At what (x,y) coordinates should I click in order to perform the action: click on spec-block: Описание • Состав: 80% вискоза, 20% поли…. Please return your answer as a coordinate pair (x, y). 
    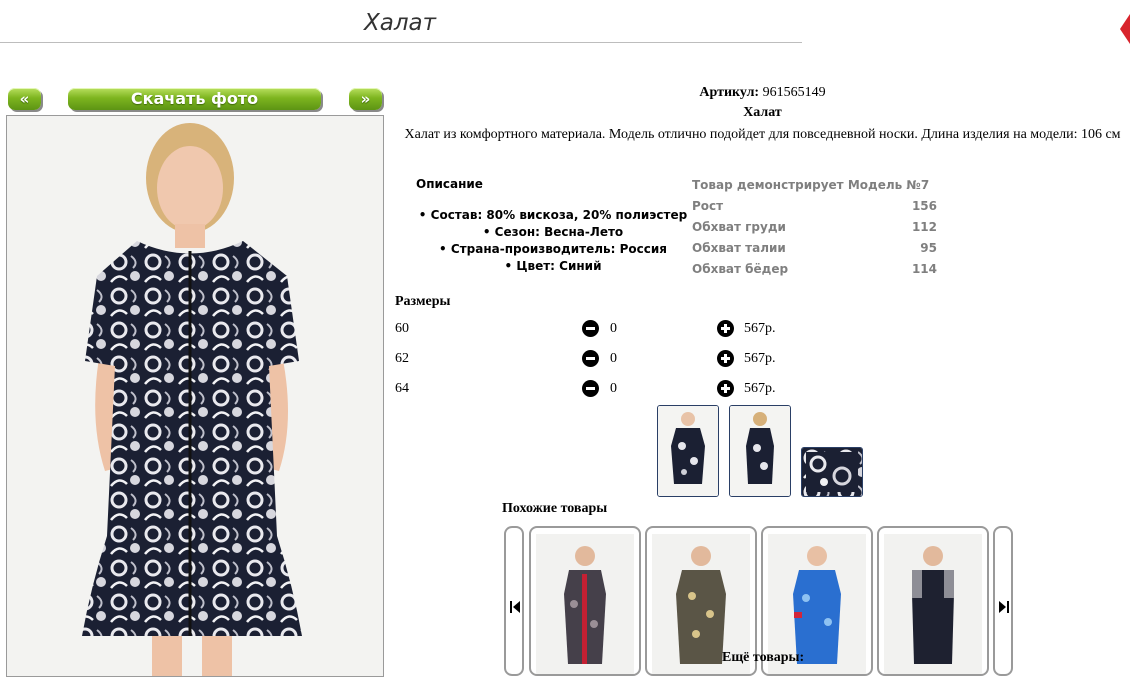
    Looking at the image, I should click on (553, 226).